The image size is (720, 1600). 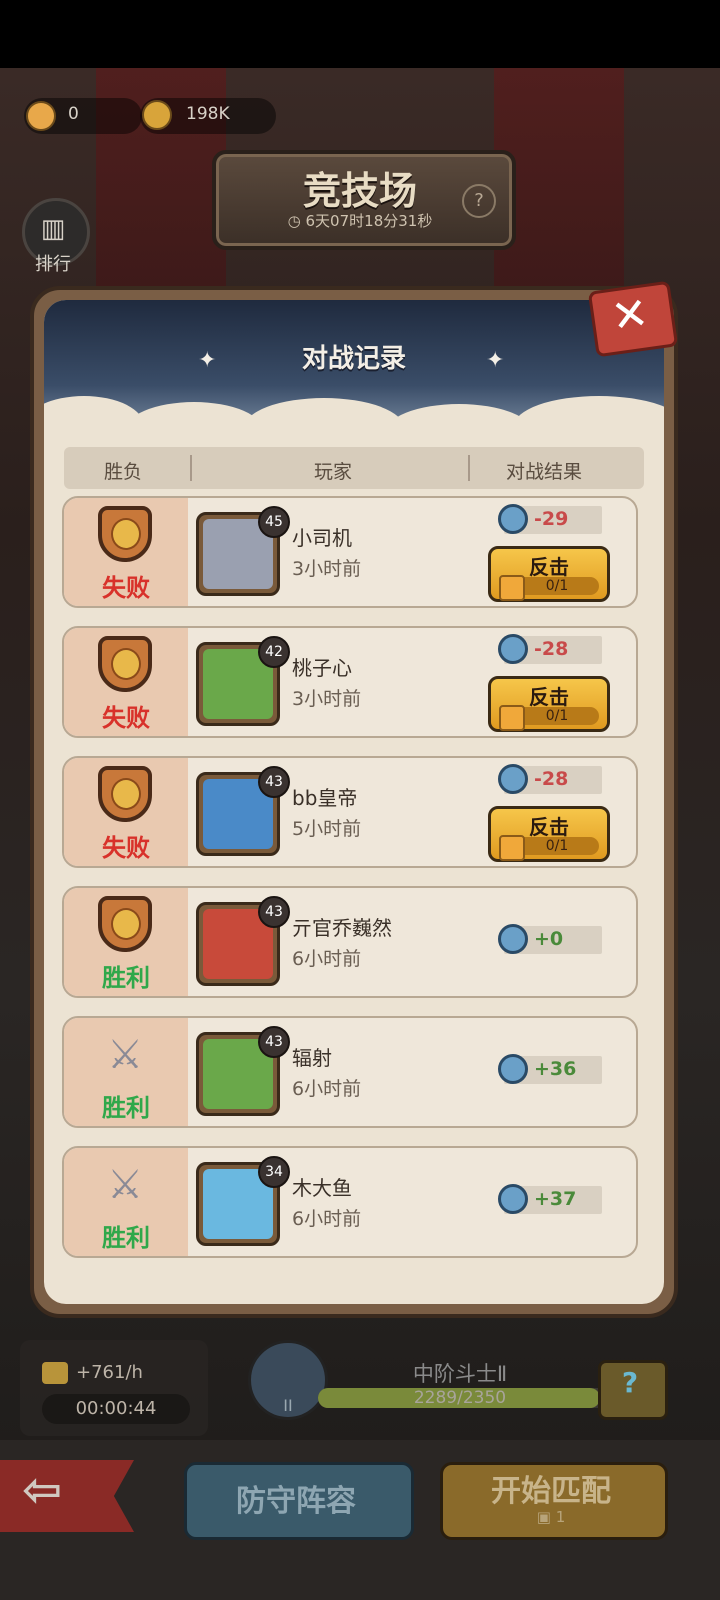 I want to click on leaderboard-label: 排行, so click(x=53, y=264).